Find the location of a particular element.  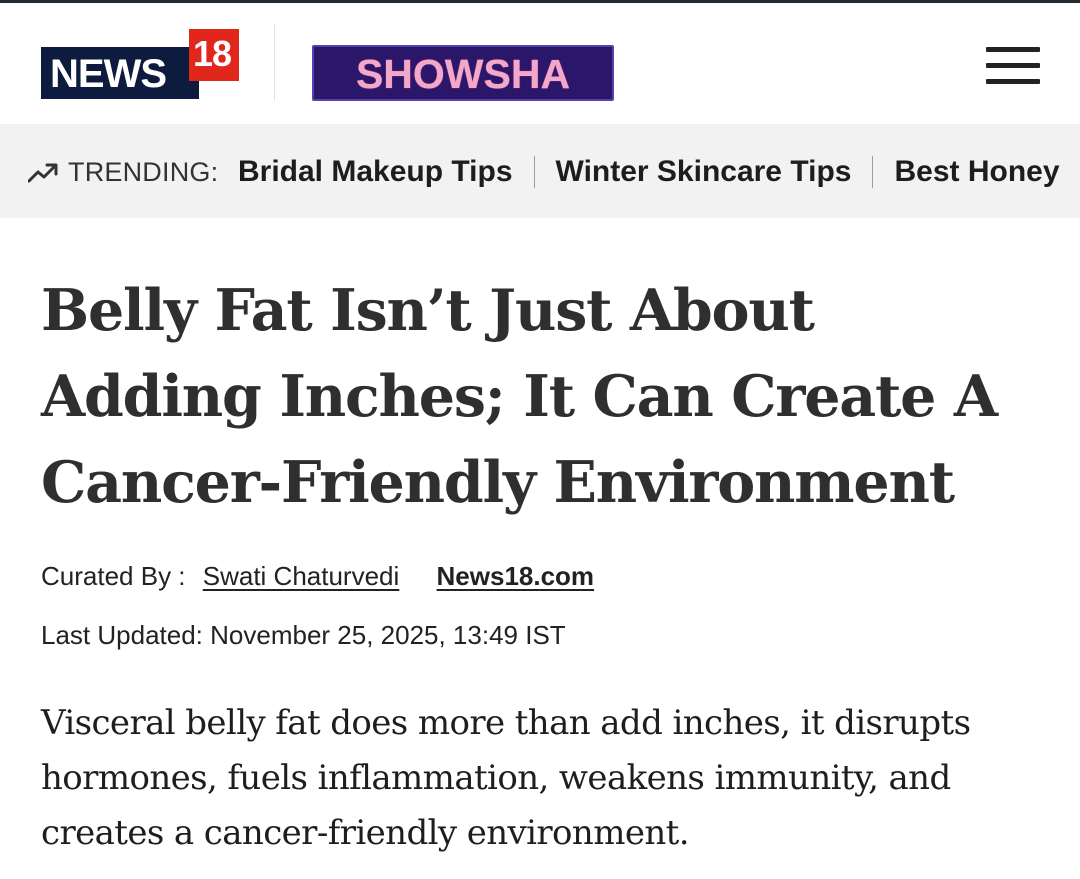

curated-by-label: Curated By : is located at coordinates (113, 576).